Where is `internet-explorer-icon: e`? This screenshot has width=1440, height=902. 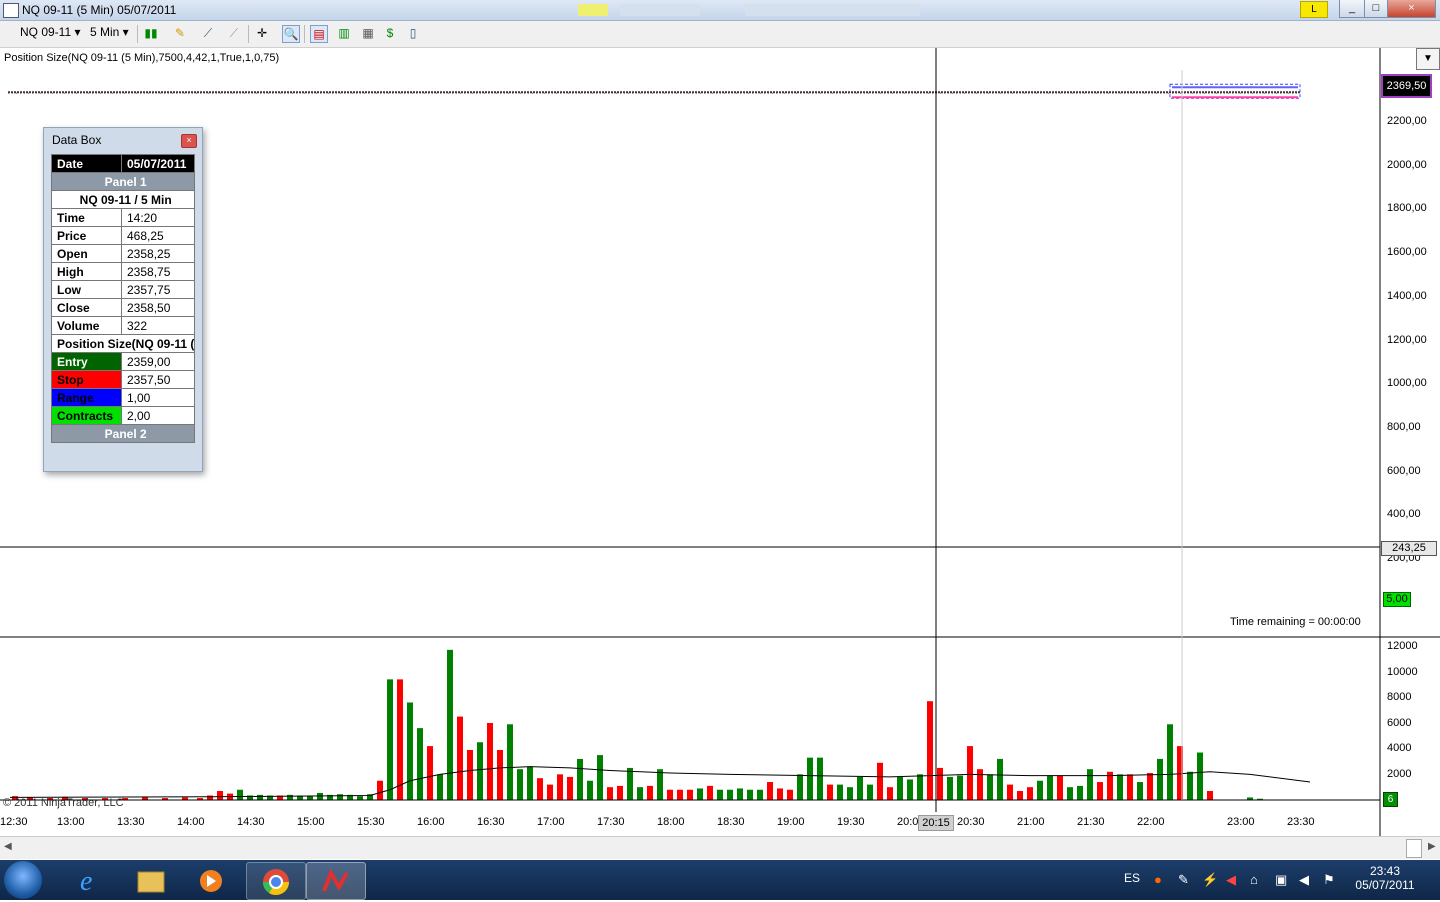 internet-explorer-icon: e is located at coordinates (91, 880).